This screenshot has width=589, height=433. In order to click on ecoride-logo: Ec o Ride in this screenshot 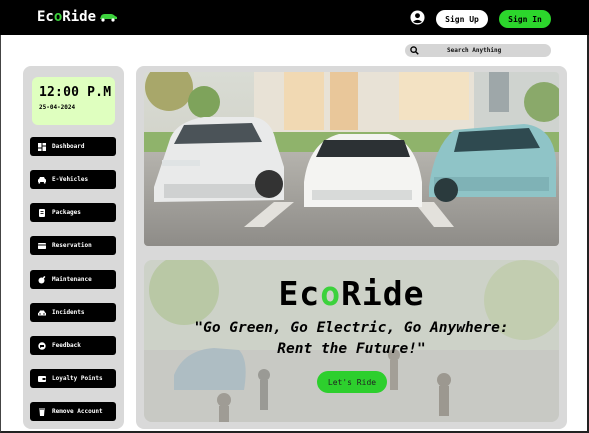, I will do `click(77, 17)`.